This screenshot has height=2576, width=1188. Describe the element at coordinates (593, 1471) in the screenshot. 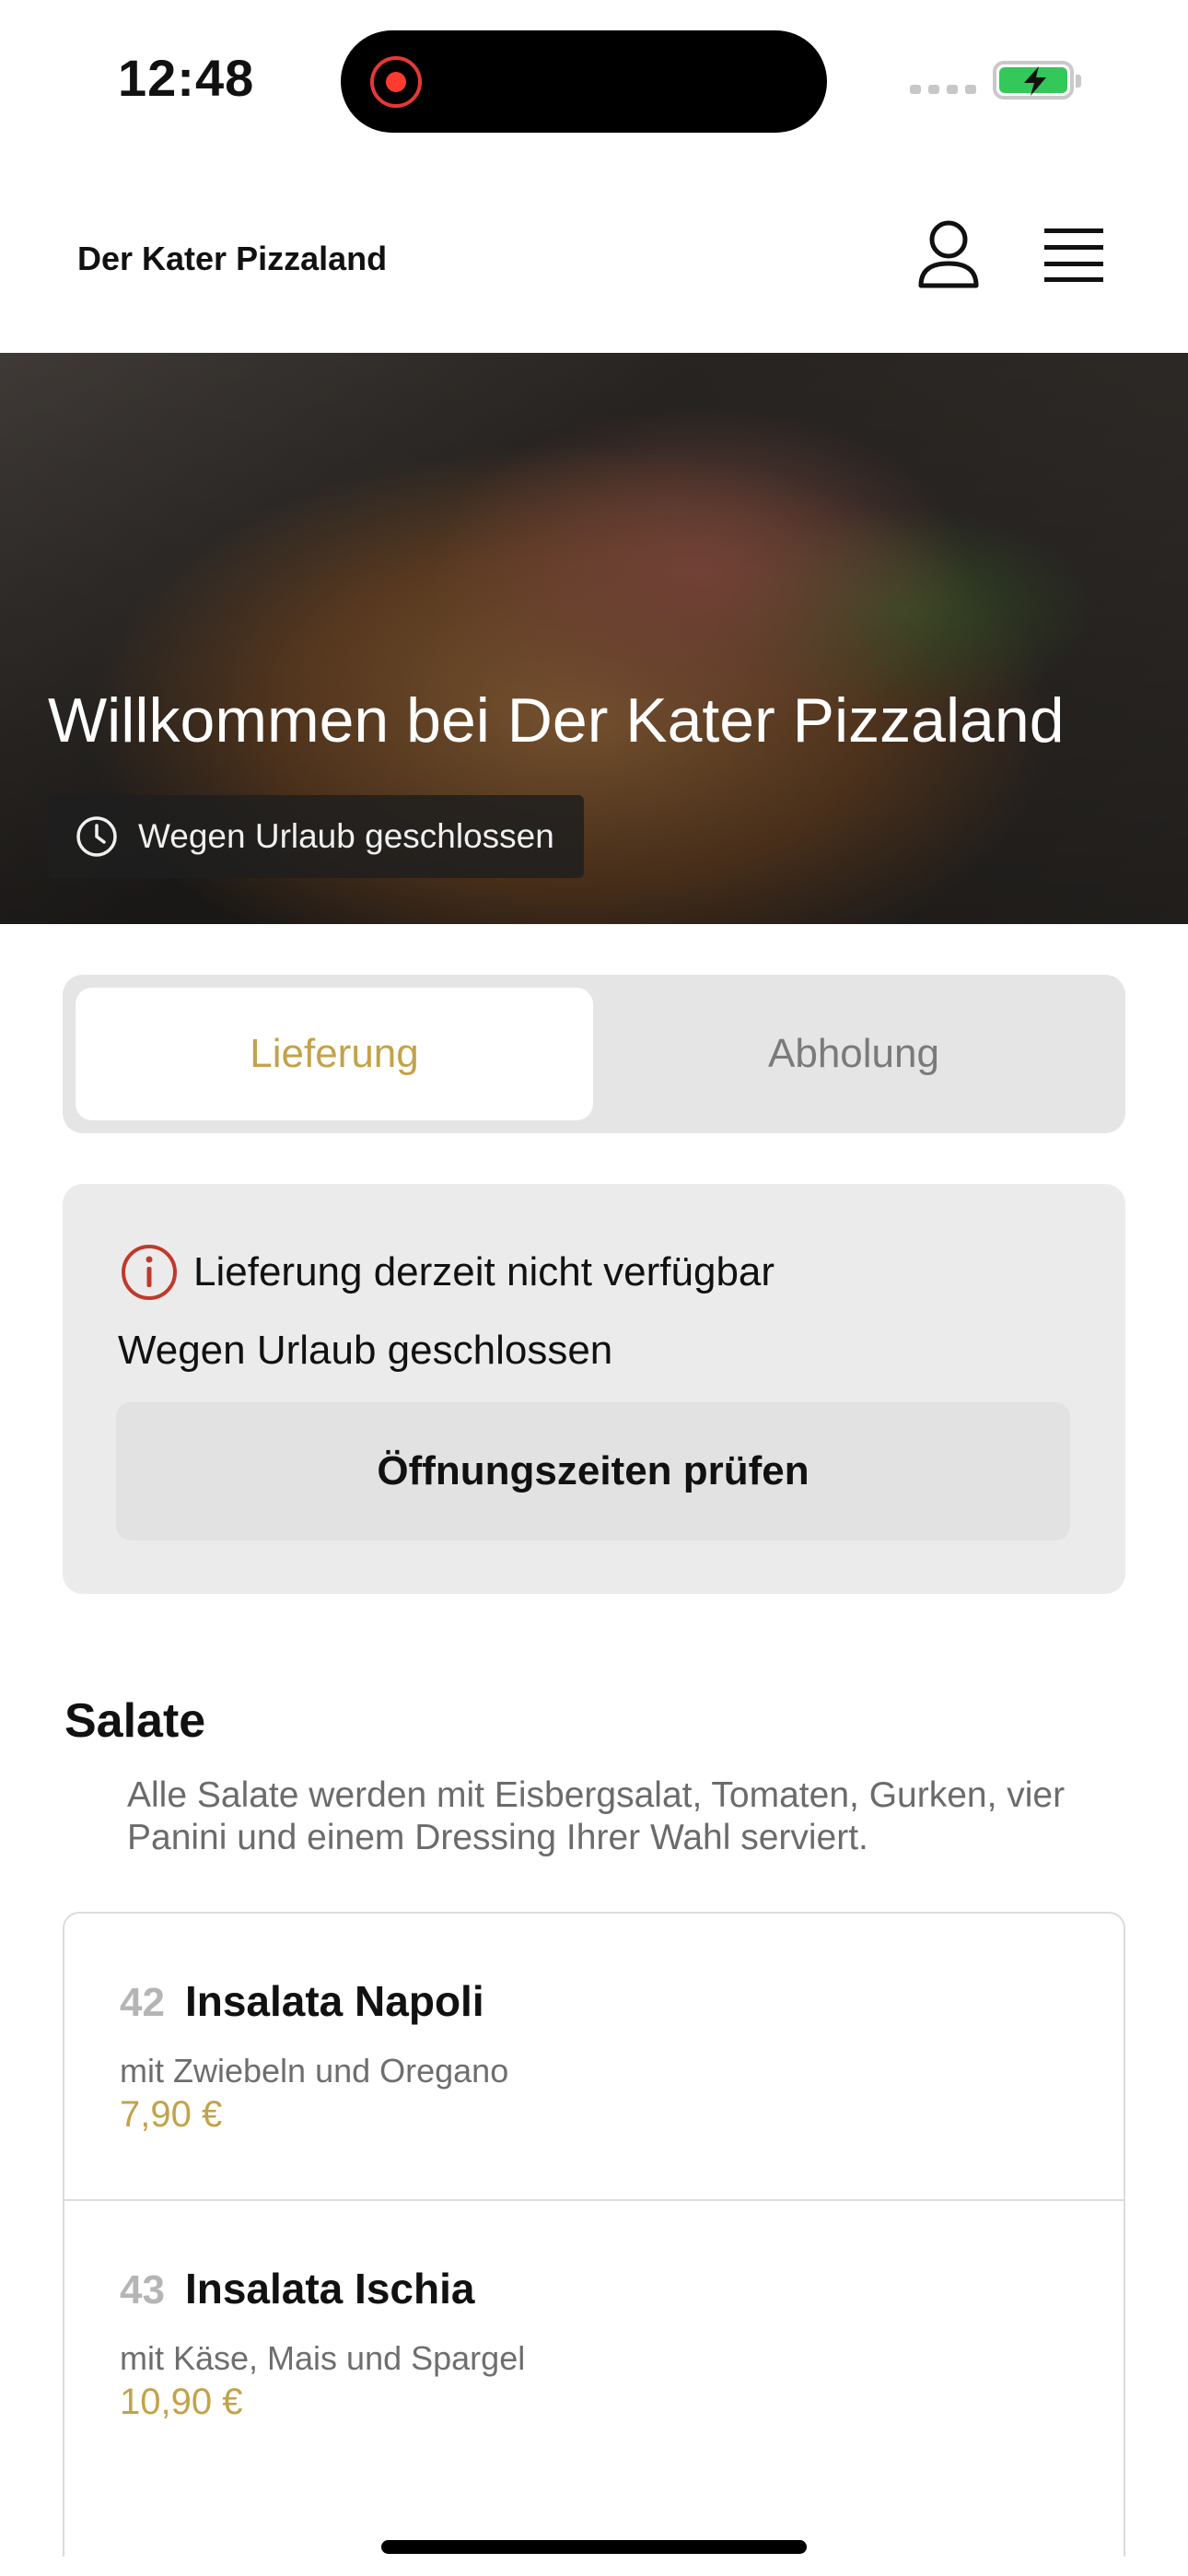

I see `check-opening-hours-button: Öffnungszeiten prüfen` at that location.